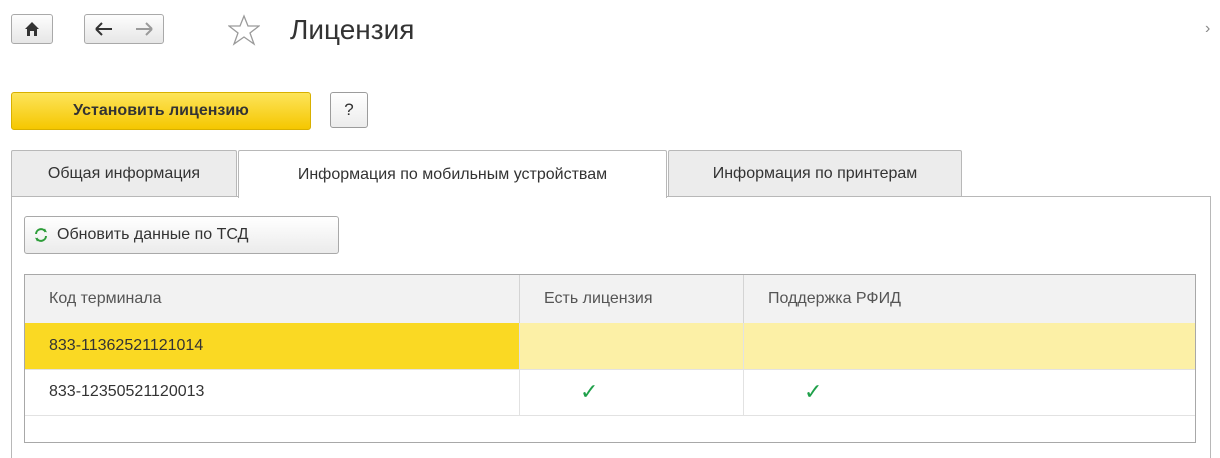  I want to click on has-license-cell, so click(632, 346).